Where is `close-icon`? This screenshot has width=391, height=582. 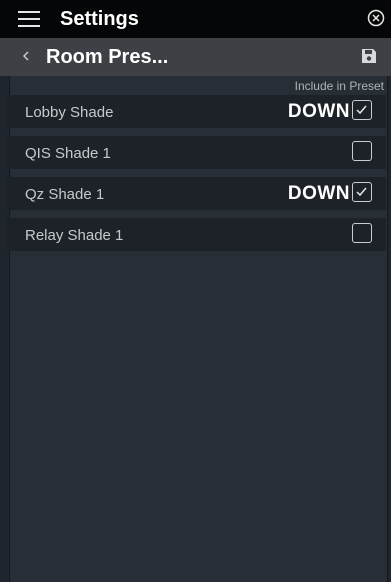
close-icon is located at coordinates (376, 20).